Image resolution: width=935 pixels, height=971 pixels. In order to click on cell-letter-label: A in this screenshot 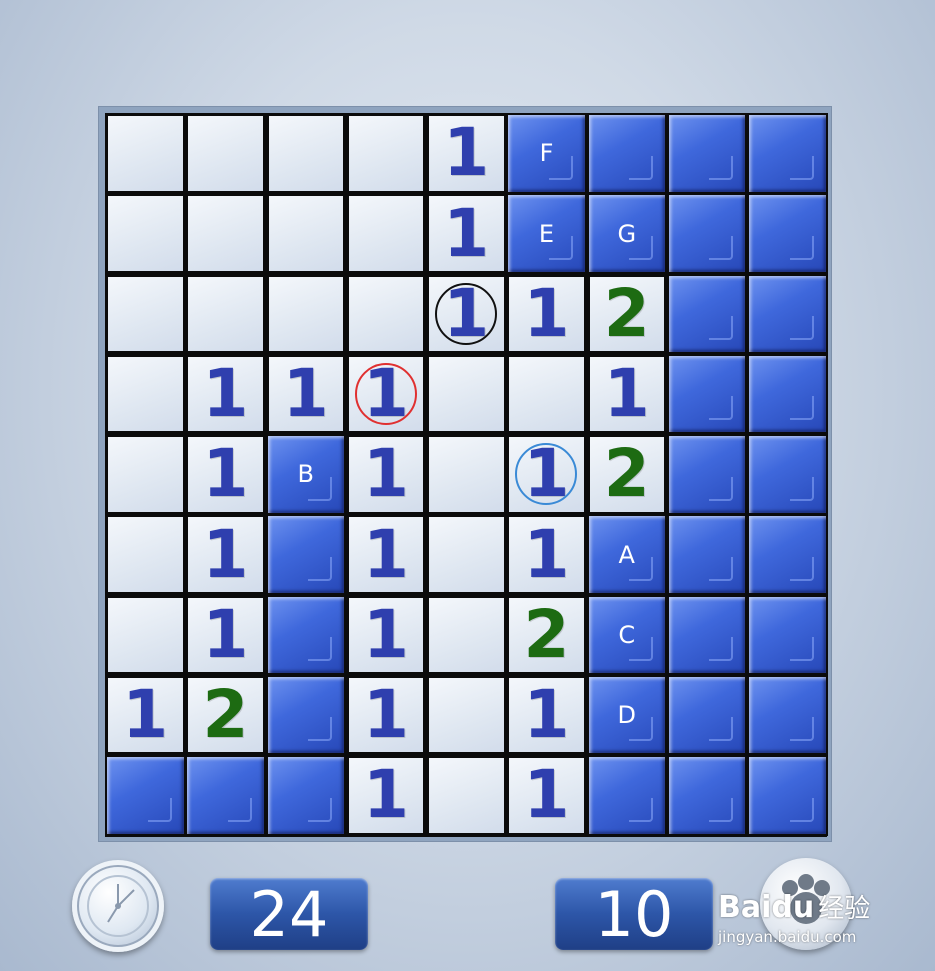, I will do `click(626, 554)`.